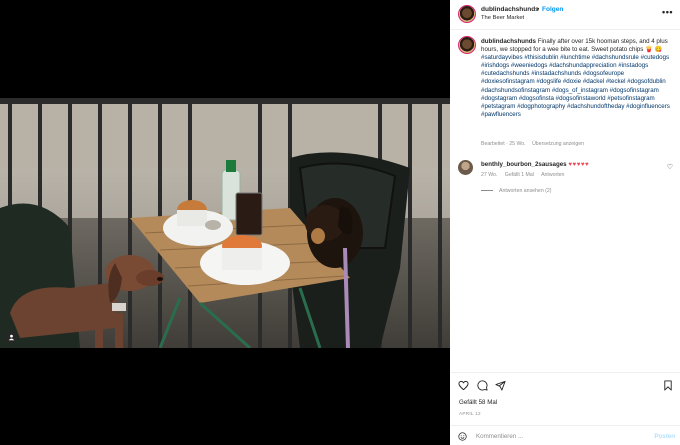 Image resolution: width=680 pixels, height=445 pixels. I want to click on bookmark-svg, so click(668, 385).